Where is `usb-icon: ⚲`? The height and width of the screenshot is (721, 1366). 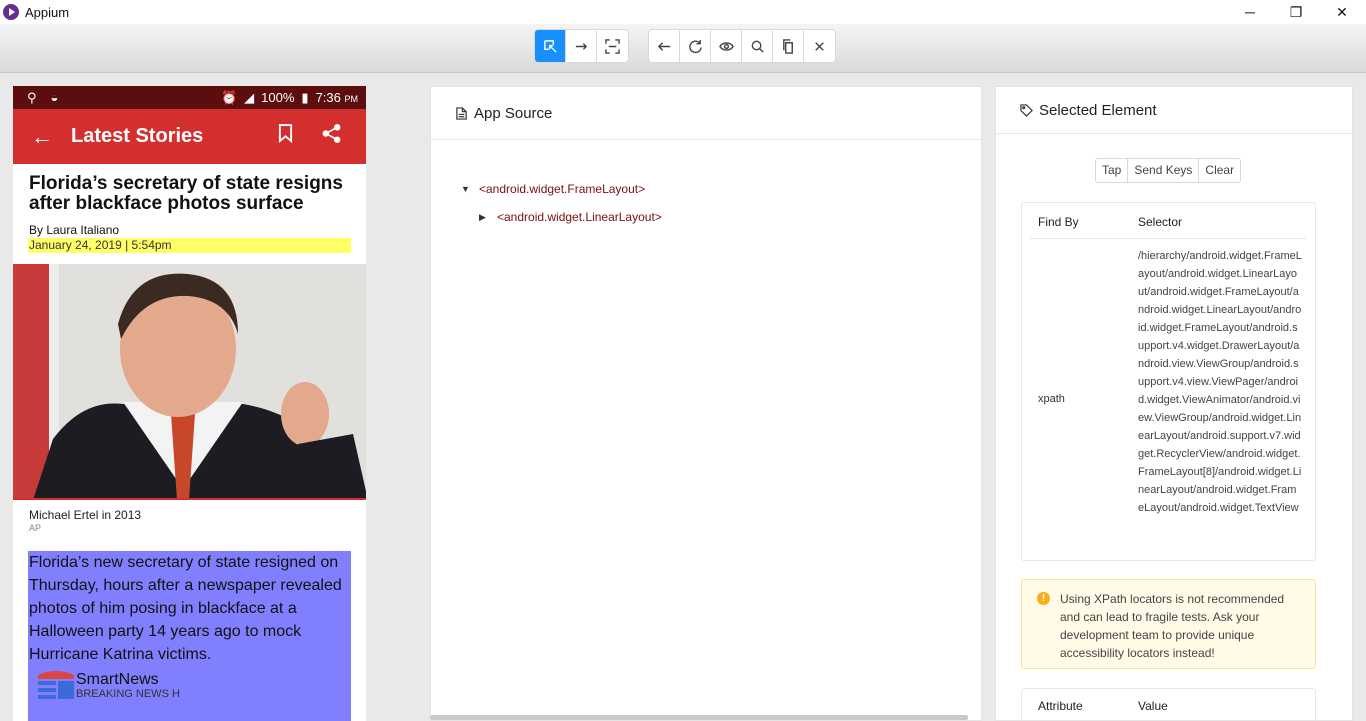
usb-icon: ⚲ is located at coordinates (32, 97).